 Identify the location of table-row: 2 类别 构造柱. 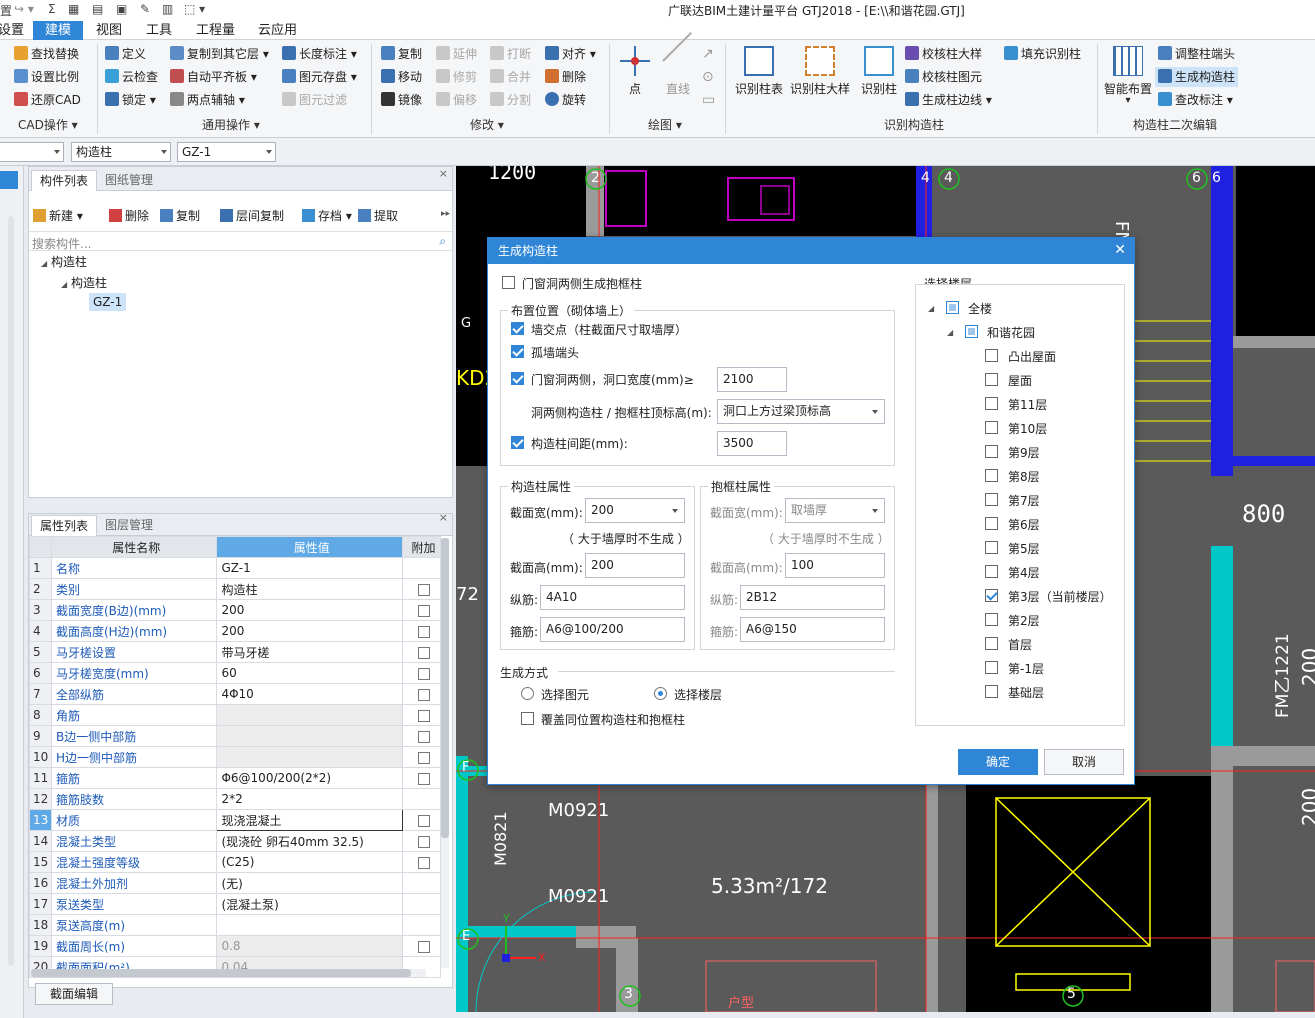
(235, 589).